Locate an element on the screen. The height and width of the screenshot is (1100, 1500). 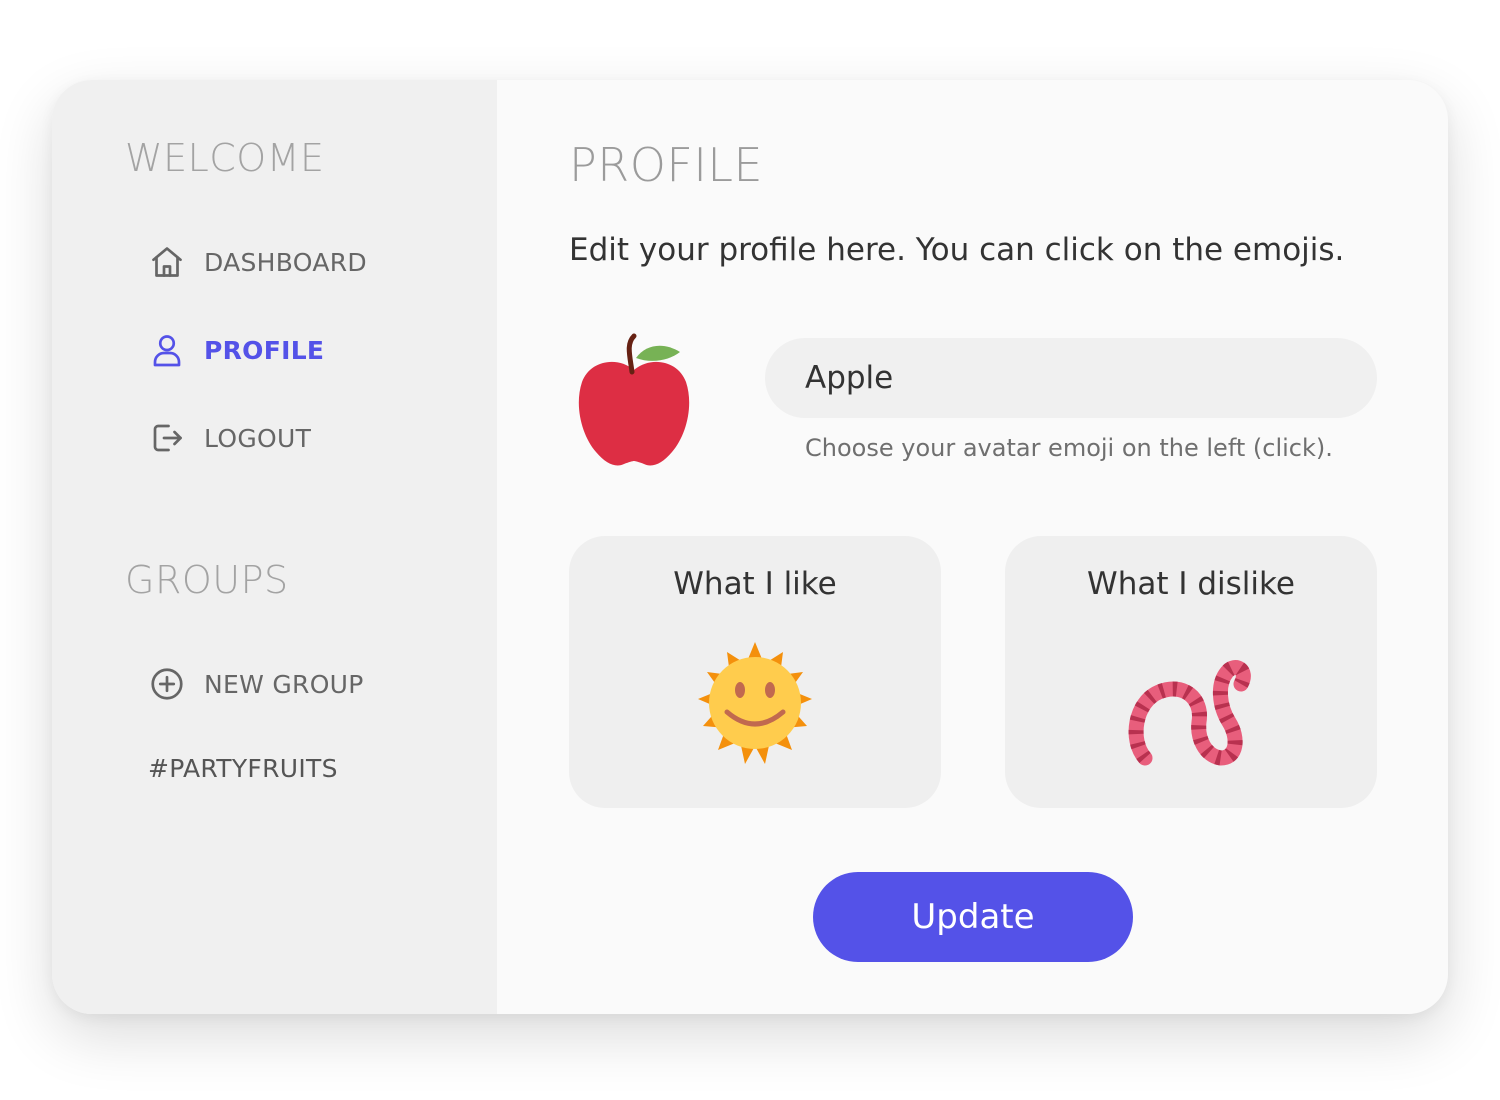
nav-profile-label: PROFILE is located at coordinates (264, 350).